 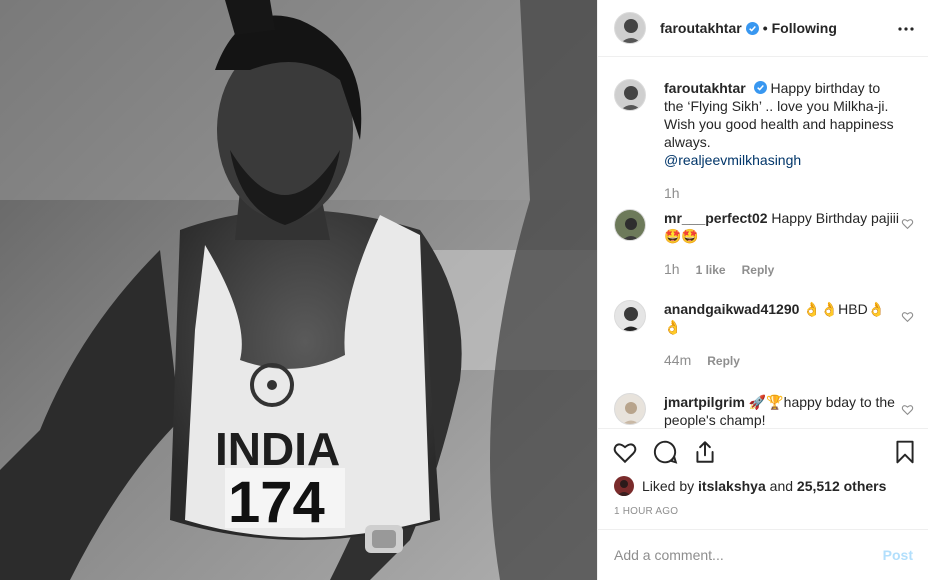 I want to click on jersey-text: INDIA, so click(x=277, y=449).